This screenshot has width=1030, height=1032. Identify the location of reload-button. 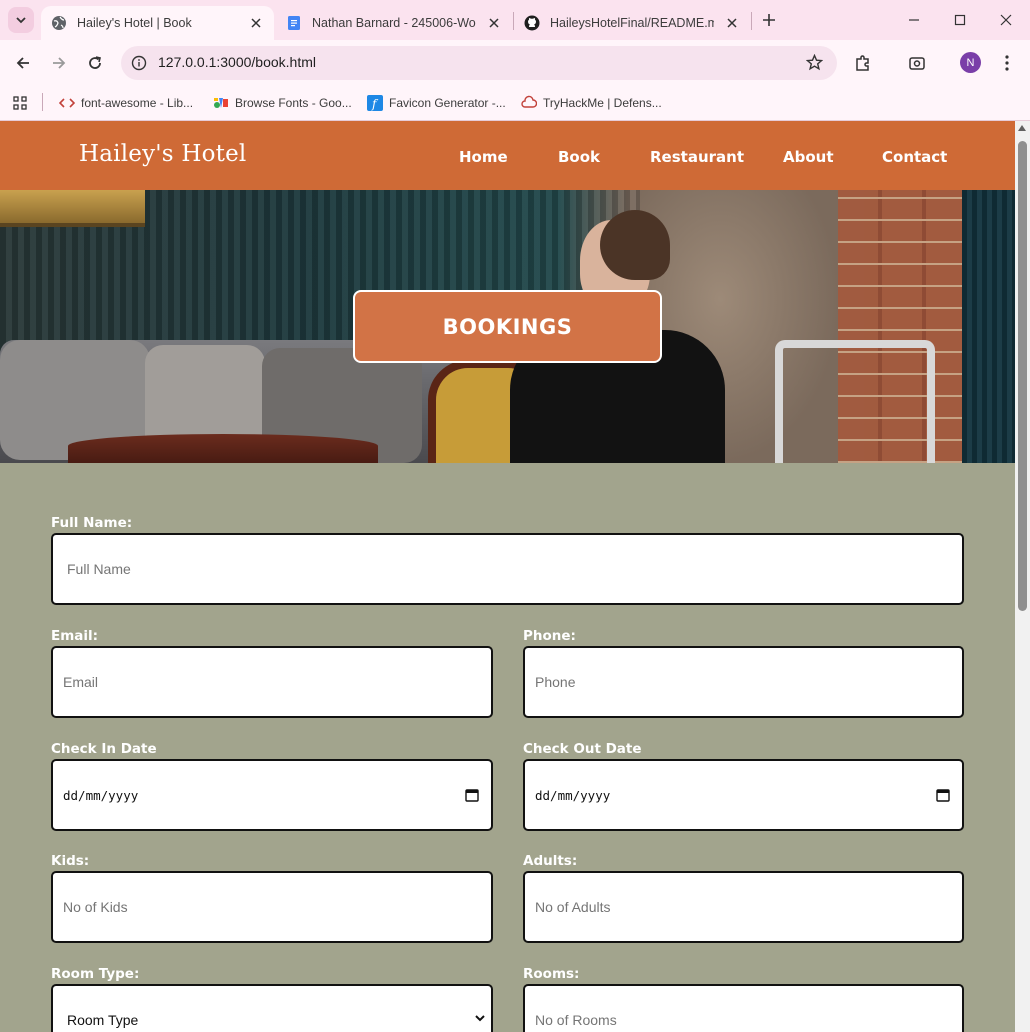
(95, 63).